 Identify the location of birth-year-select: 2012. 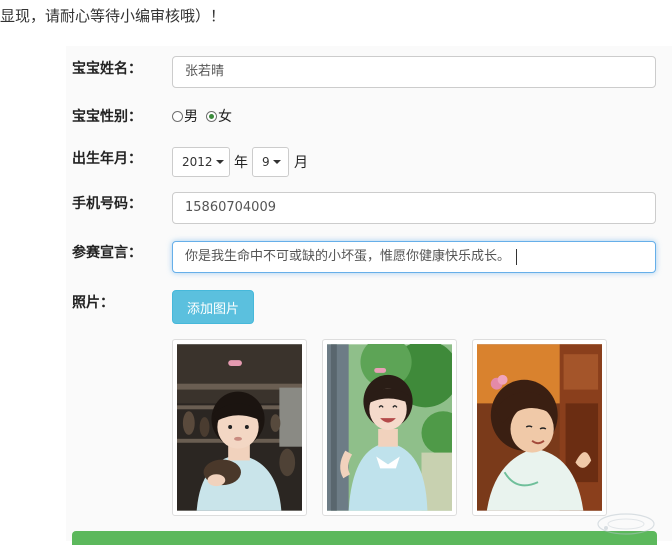
(201, 162).